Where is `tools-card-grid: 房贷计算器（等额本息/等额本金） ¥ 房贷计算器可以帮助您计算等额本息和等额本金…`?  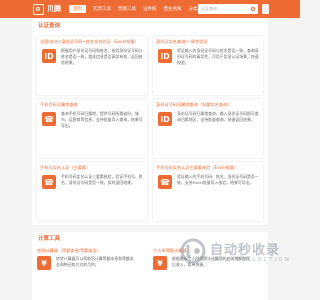 tools-card-grid: 房贷计算器（等额本息/等额本金） ¥ 房贷计算器可以帮助您计算等额本息和等额本金… is located at coordinates (150, 272).